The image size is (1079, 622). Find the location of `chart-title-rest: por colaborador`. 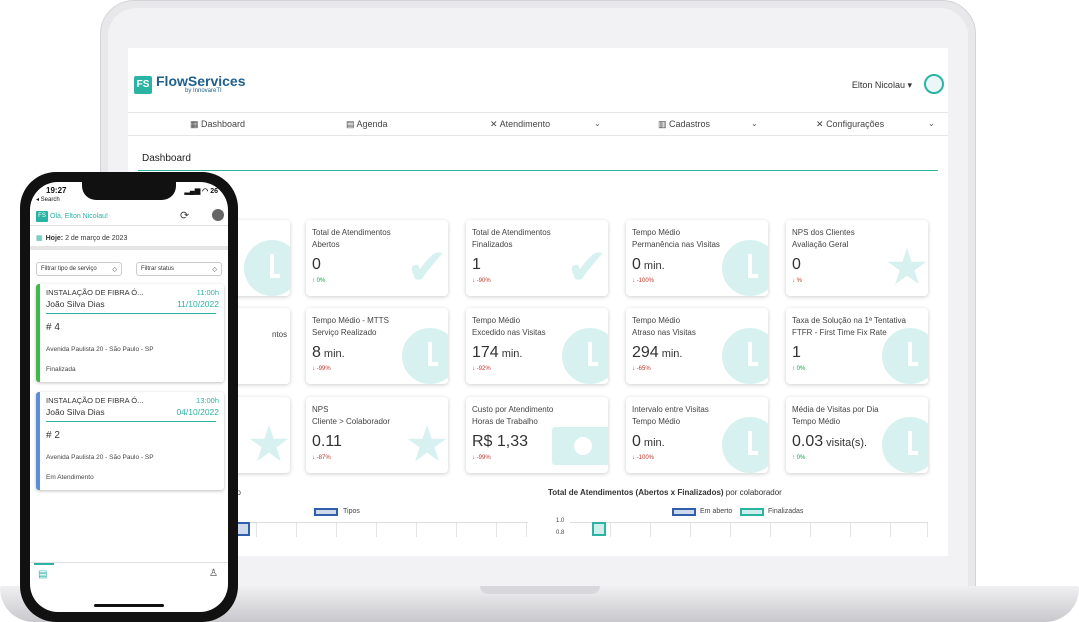

chart-title-rest: por colaborador is located at coordinates (752, 492).